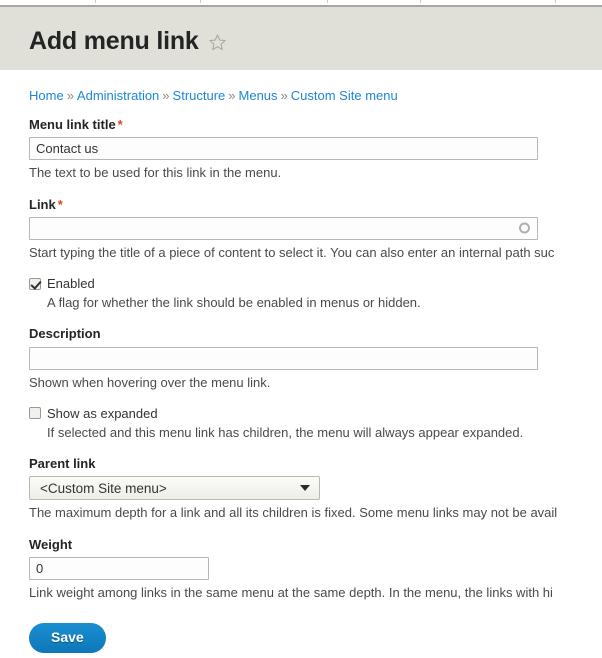  Describe the element at coordinates (35, 413) in the screenshot. I see `show-as-expanded-checkbox` at that location.